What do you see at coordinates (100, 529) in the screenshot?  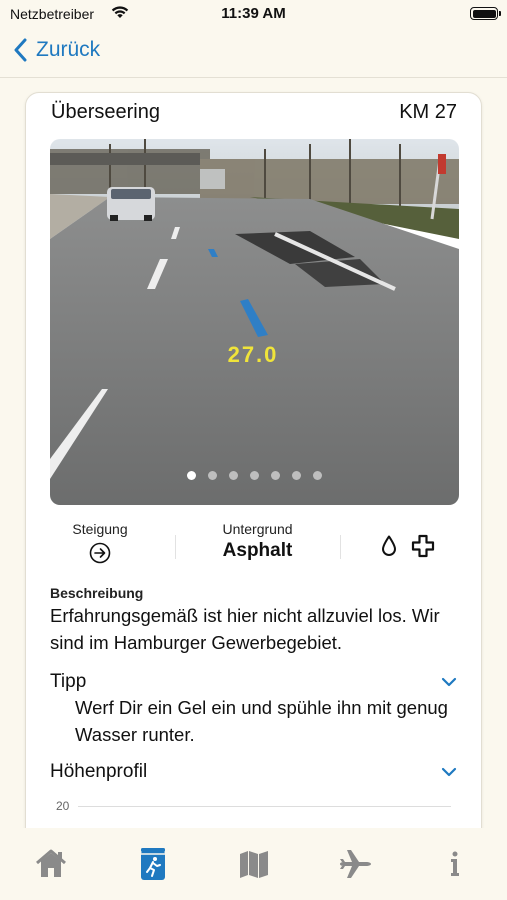 I see `steigung-label: Steigung` at bounding box center [100, 529].